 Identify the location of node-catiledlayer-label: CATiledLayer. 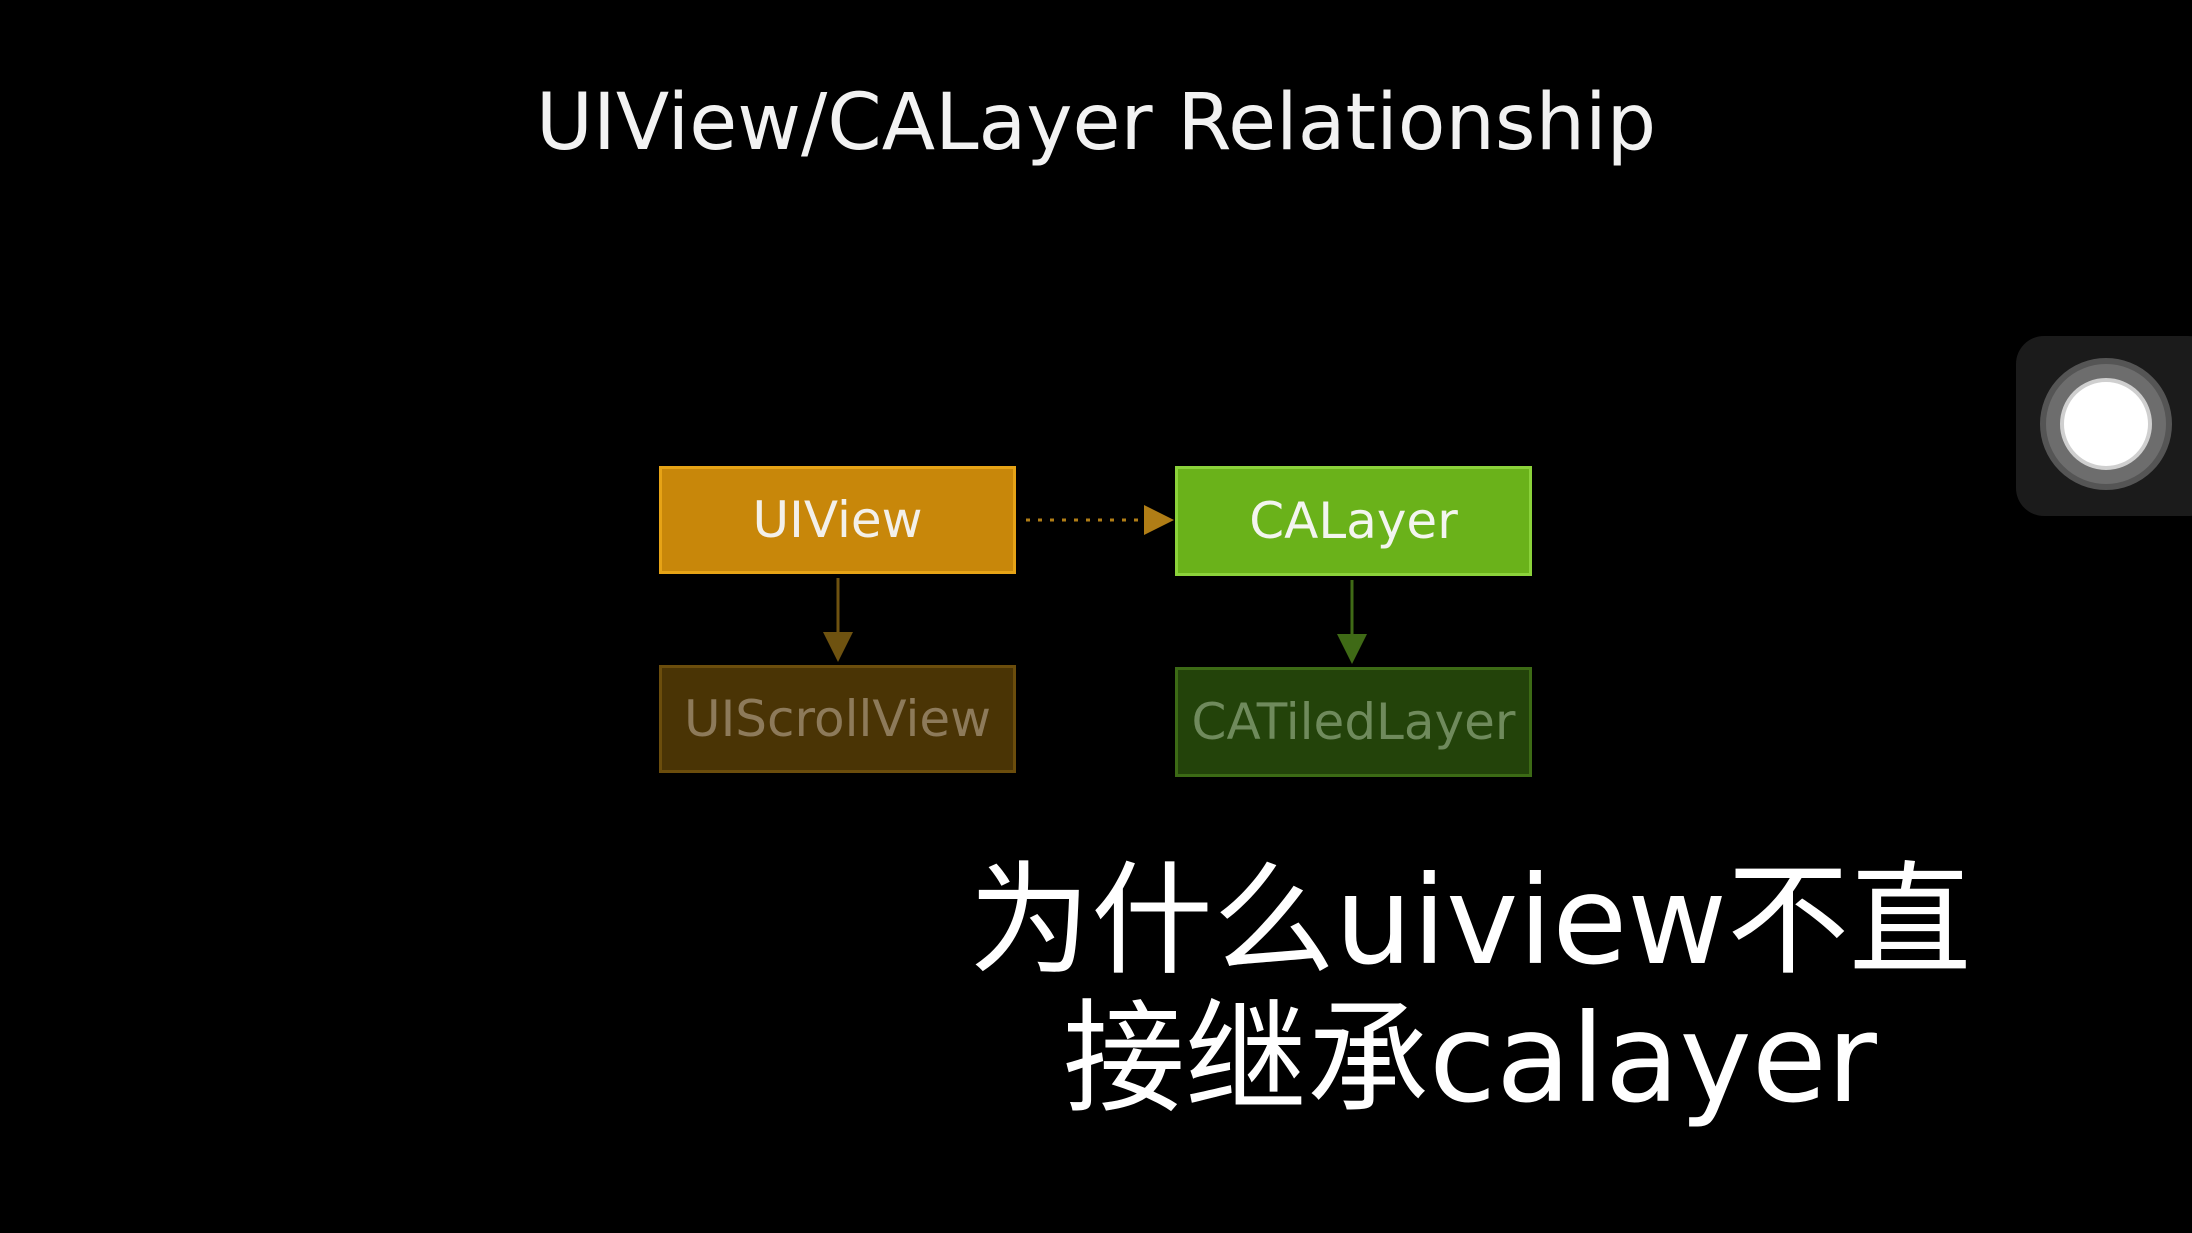
(1353, 722).